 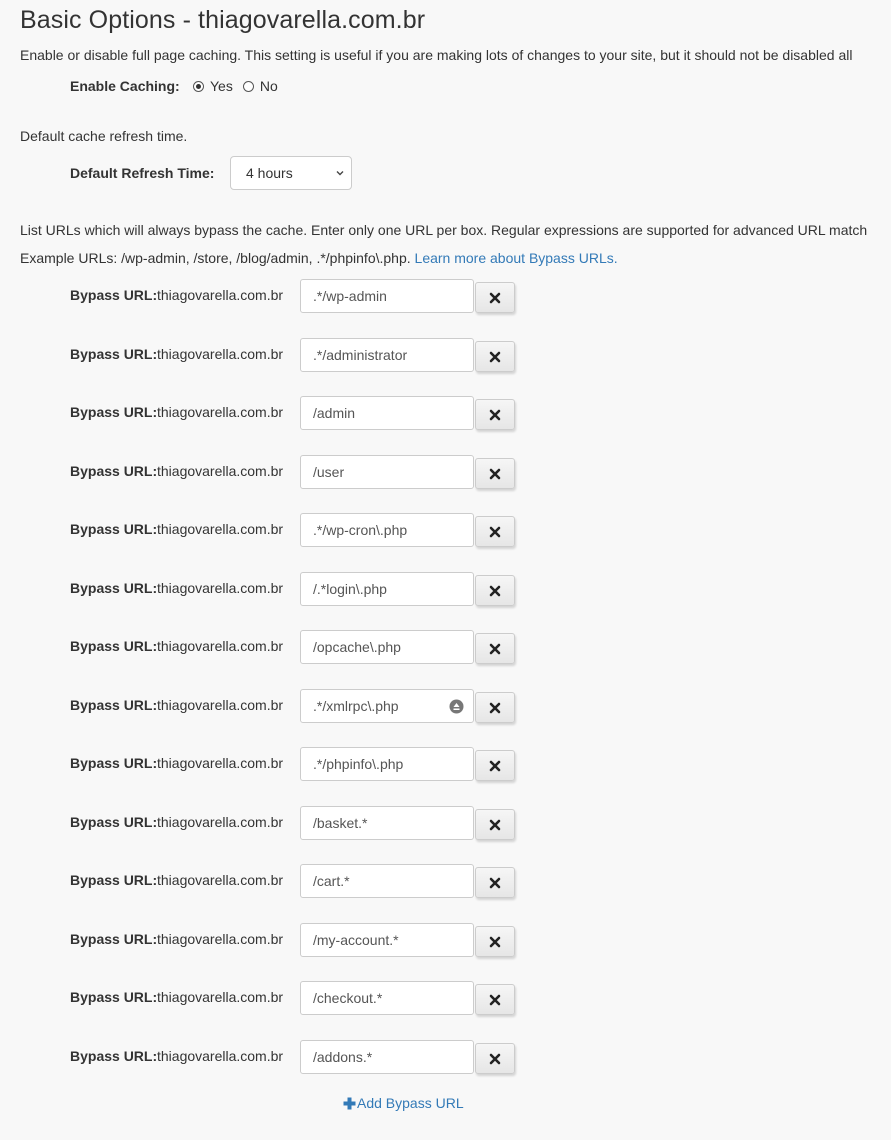 I want to click on bypass-url-input: /addons.*, so click(x=387, y=1057).